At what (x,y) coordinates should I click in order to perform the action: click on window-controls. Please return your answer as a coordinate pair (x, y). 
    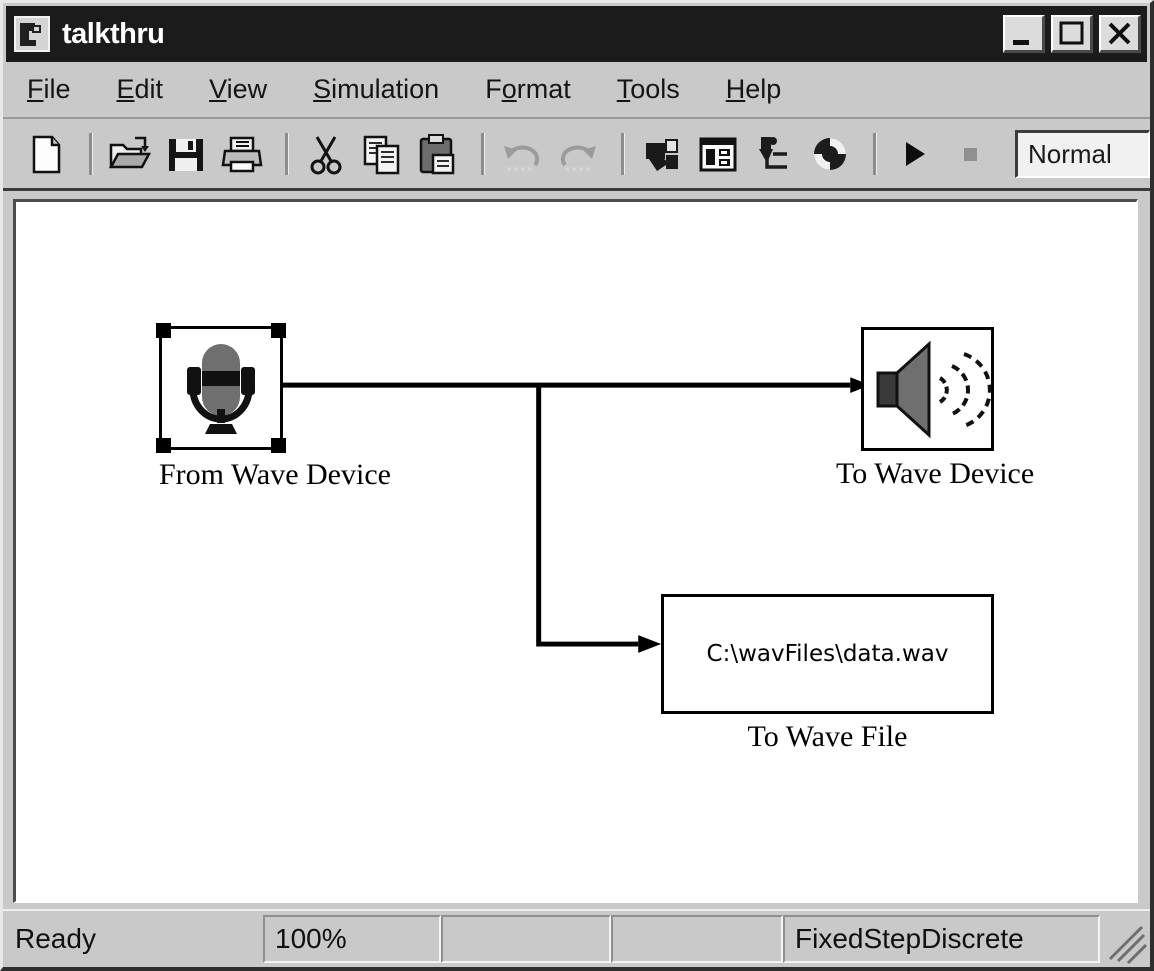
    Looking at the image, I should click on (1072, 34).